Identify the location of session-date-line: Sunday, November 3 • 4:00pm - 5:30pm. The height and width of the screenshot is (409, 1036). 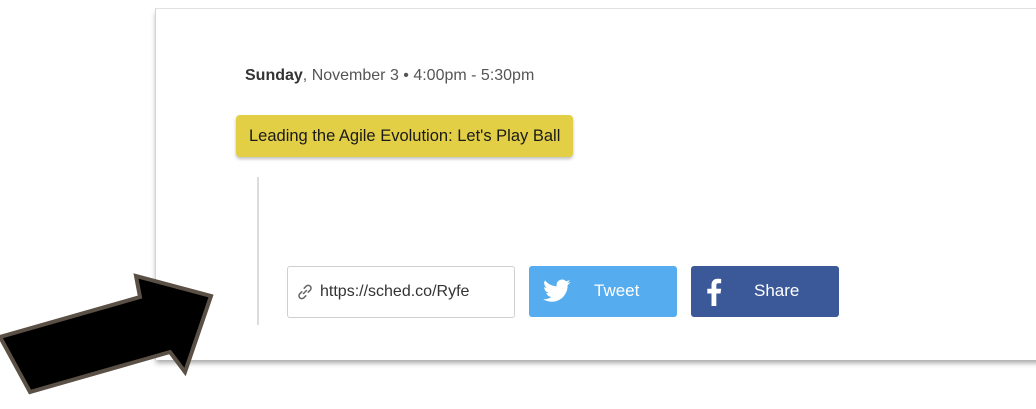
(389, 76).